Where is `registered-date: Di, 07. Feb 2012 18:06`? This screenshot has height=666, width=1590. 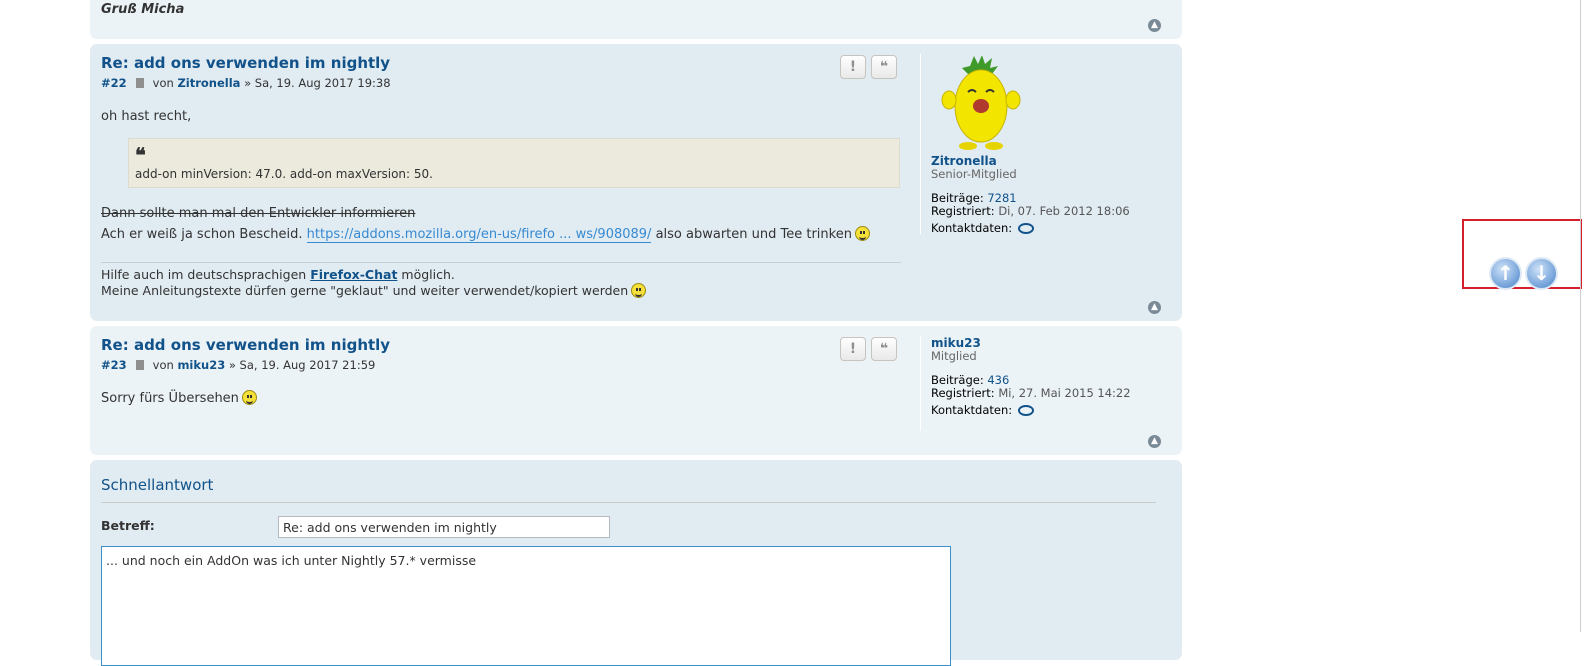
registered-date: Di, 07. Feb 2012 18:06 is located at coordinates (1064, 211).